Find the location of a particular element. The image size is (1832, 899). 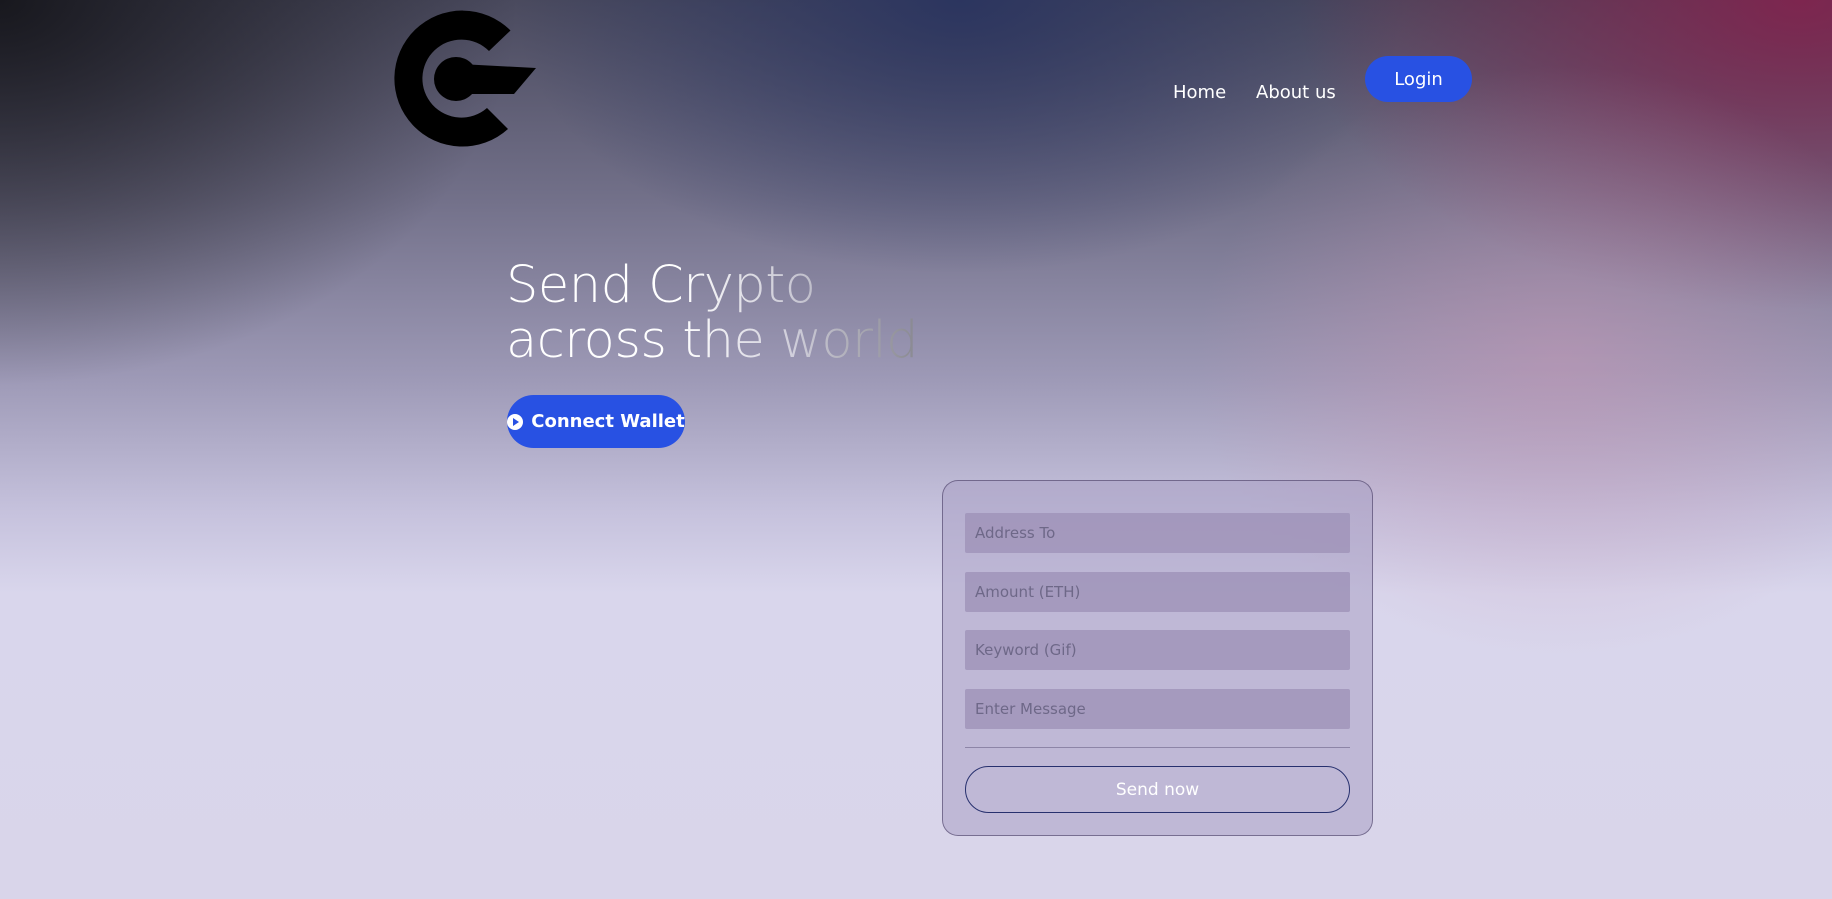

amount-eth-input is located at coordinates (1157, 592).